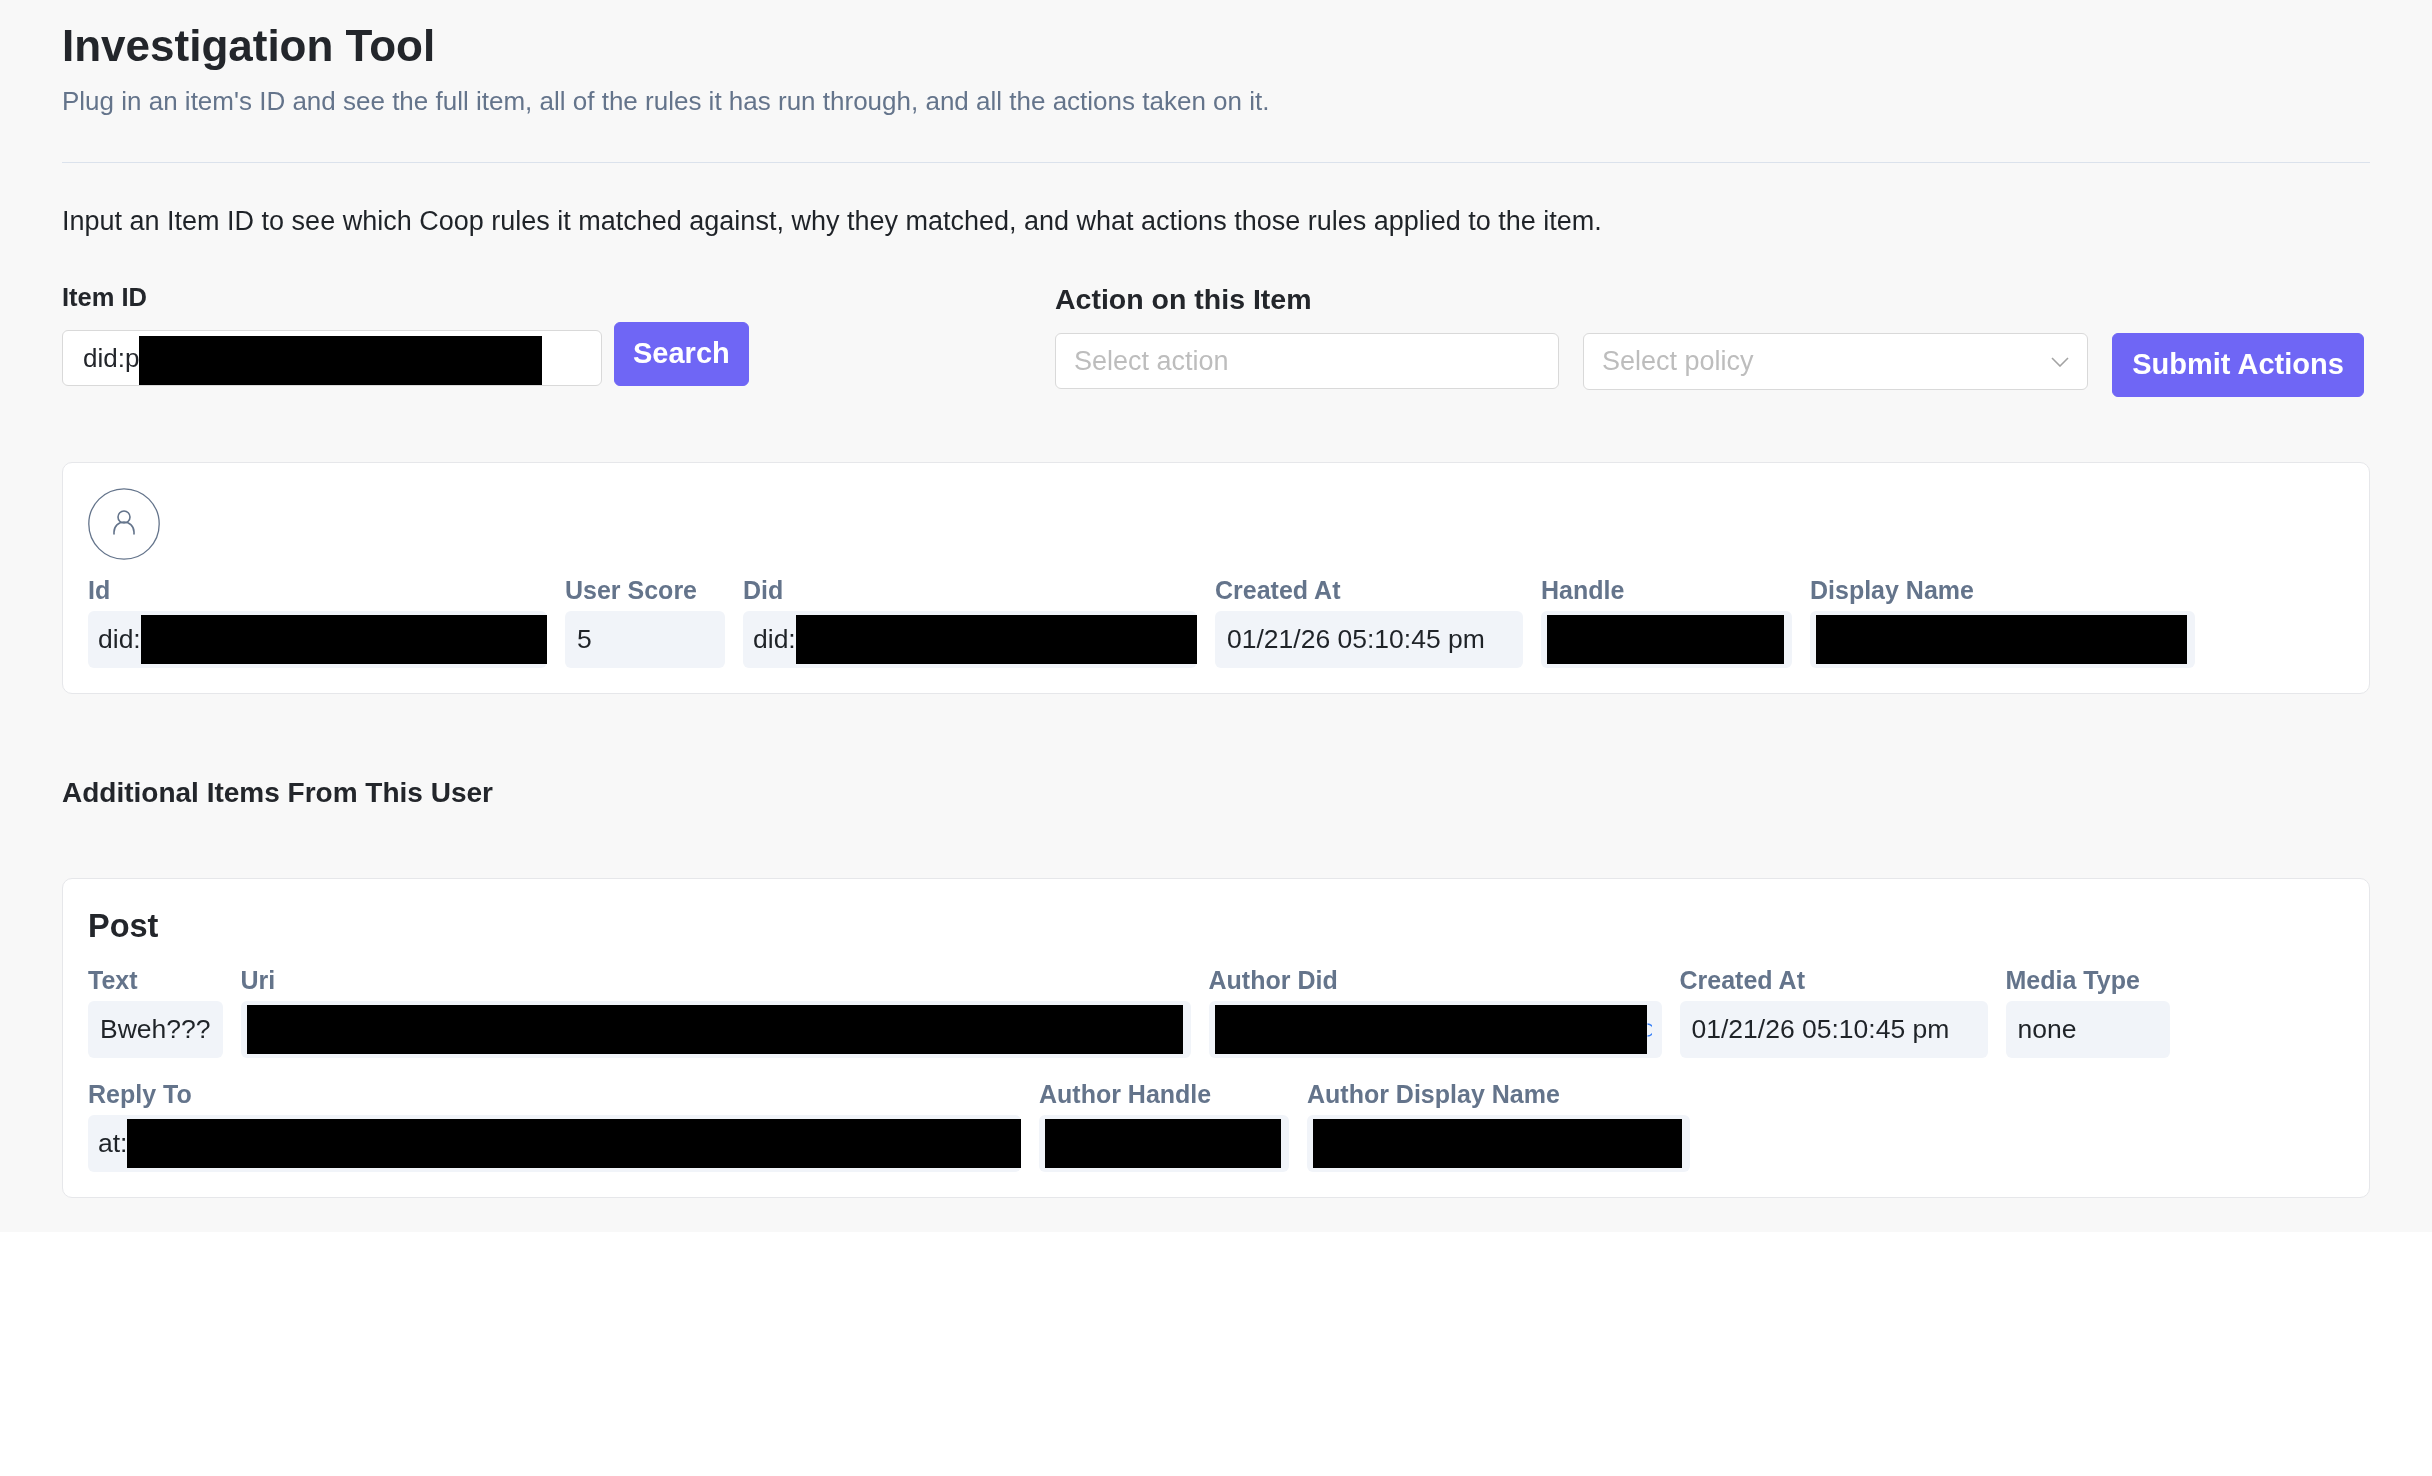 This screenshot has width=2432, height=1476. I want to click on page-title: Investigation Tool, so click(249, 46).